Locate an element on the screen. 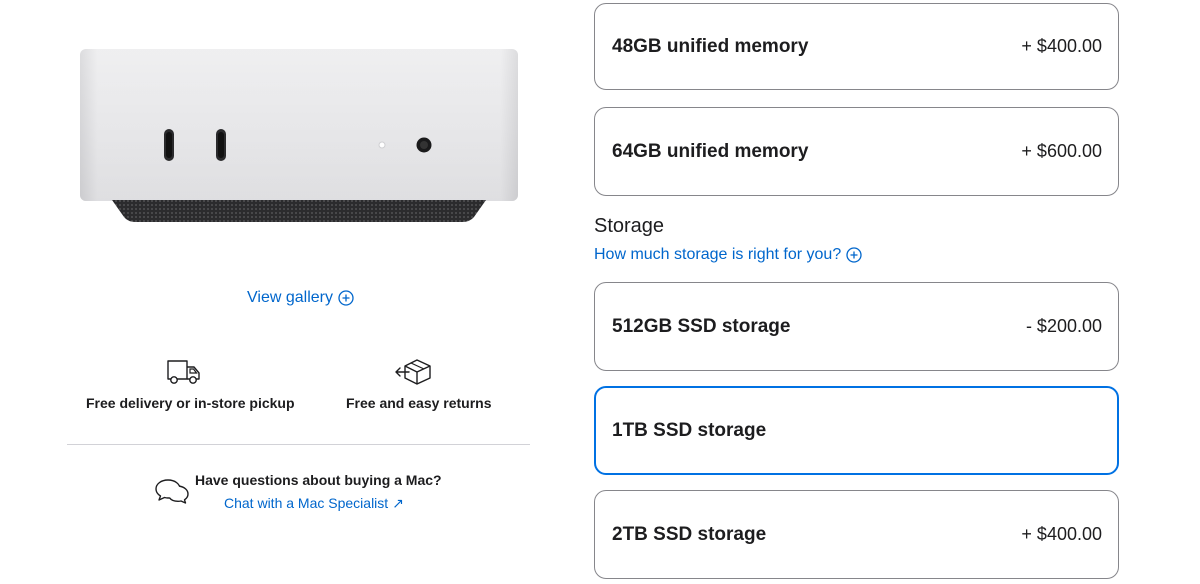 This screenshot has height=584, width=1200. feature-returns: Free and easy returns is located at coordinates (419, 385).